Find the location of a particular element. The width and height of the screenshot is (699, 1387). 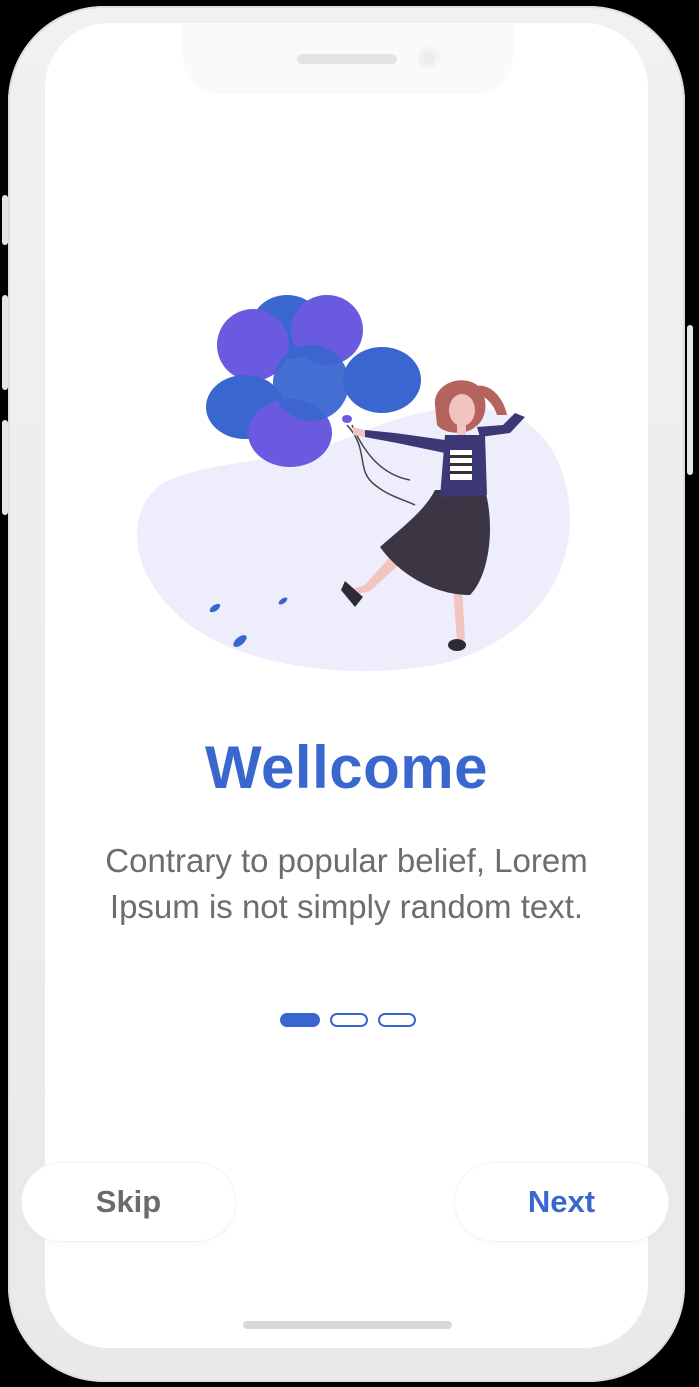

phone-power-button is located at coordinates (690, 400).